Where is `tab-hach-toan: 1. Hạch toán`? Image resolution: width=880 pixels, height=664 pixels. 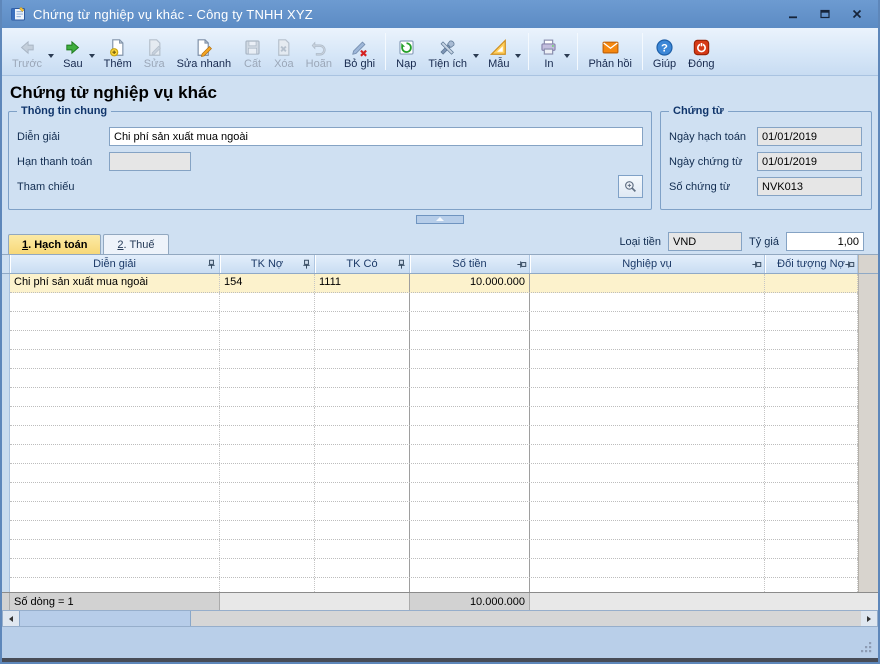
tab-hach-toan: 1. Hạch toán is located at coordinates (55, 244).